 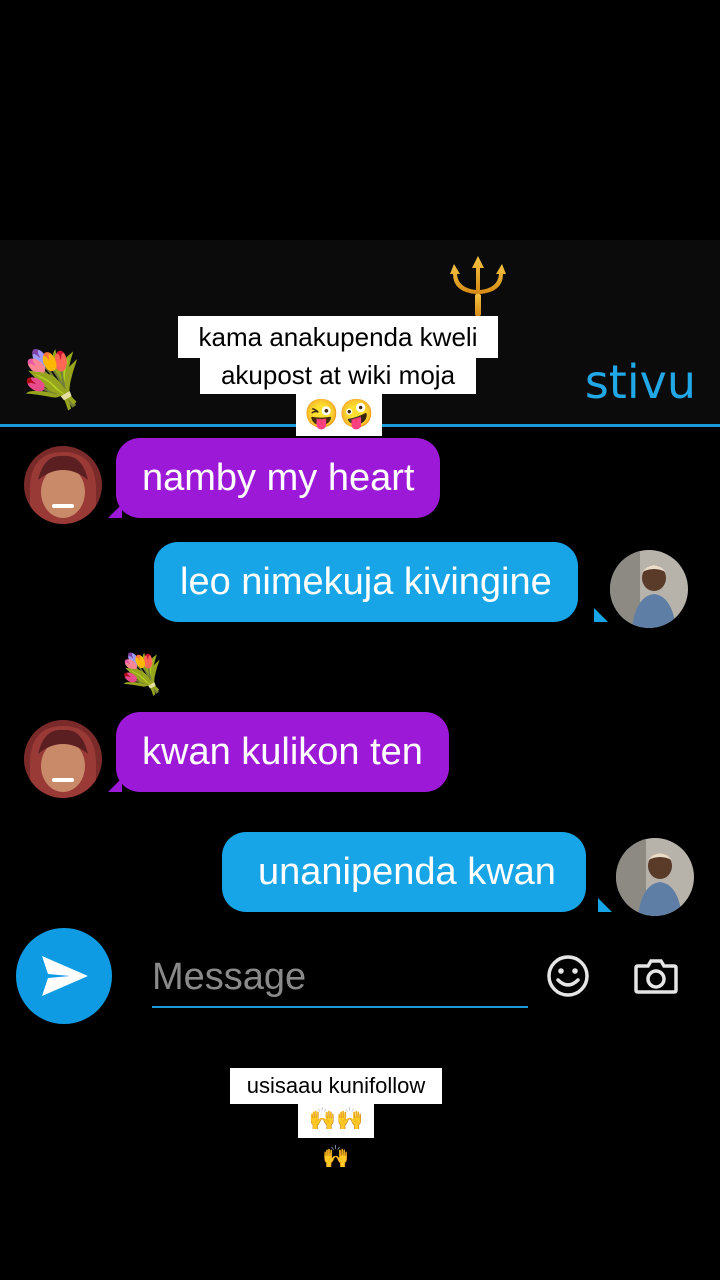 I want to click on emoji-icon, so click(x=568, y=976).